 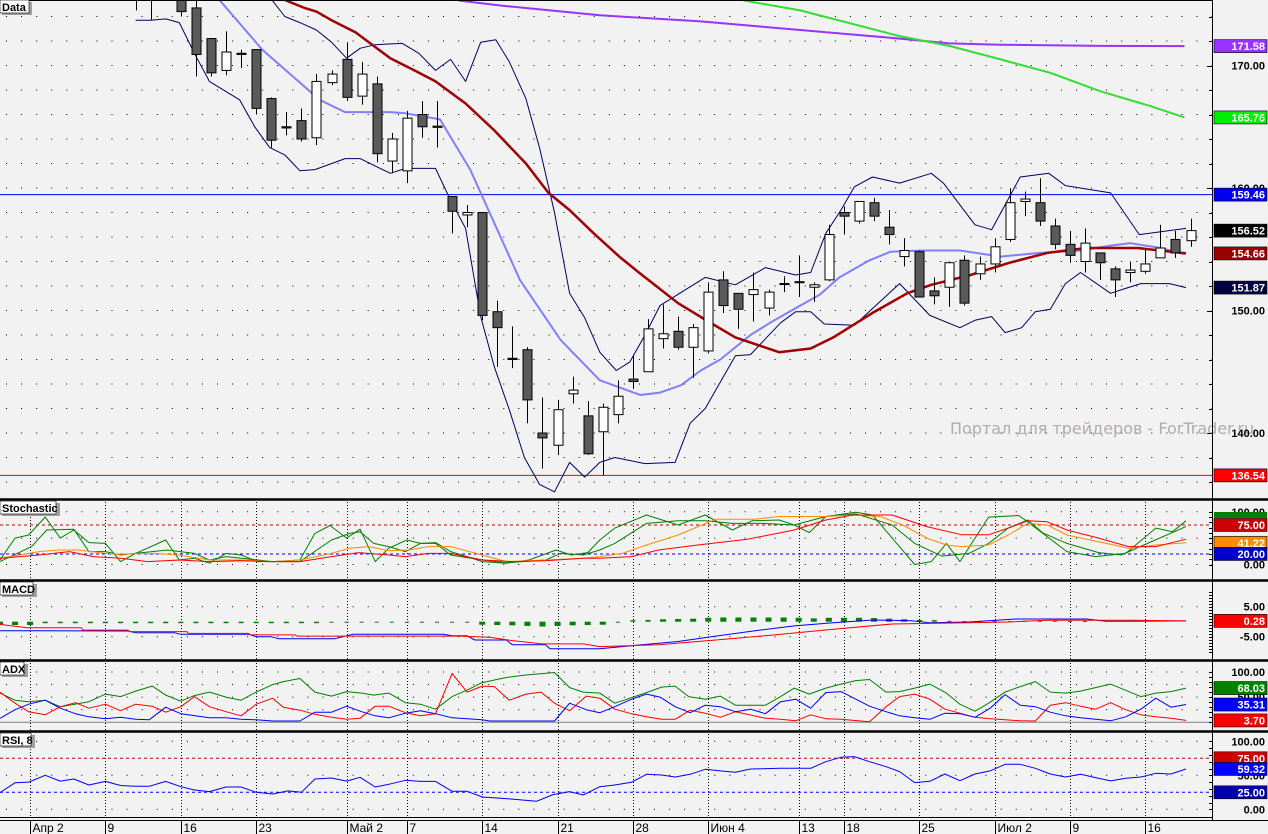 What do you see at coordinates (1248, 196) in the screenshot?
I see `badge-value: 159.46` at bounding box center [1248, 196].